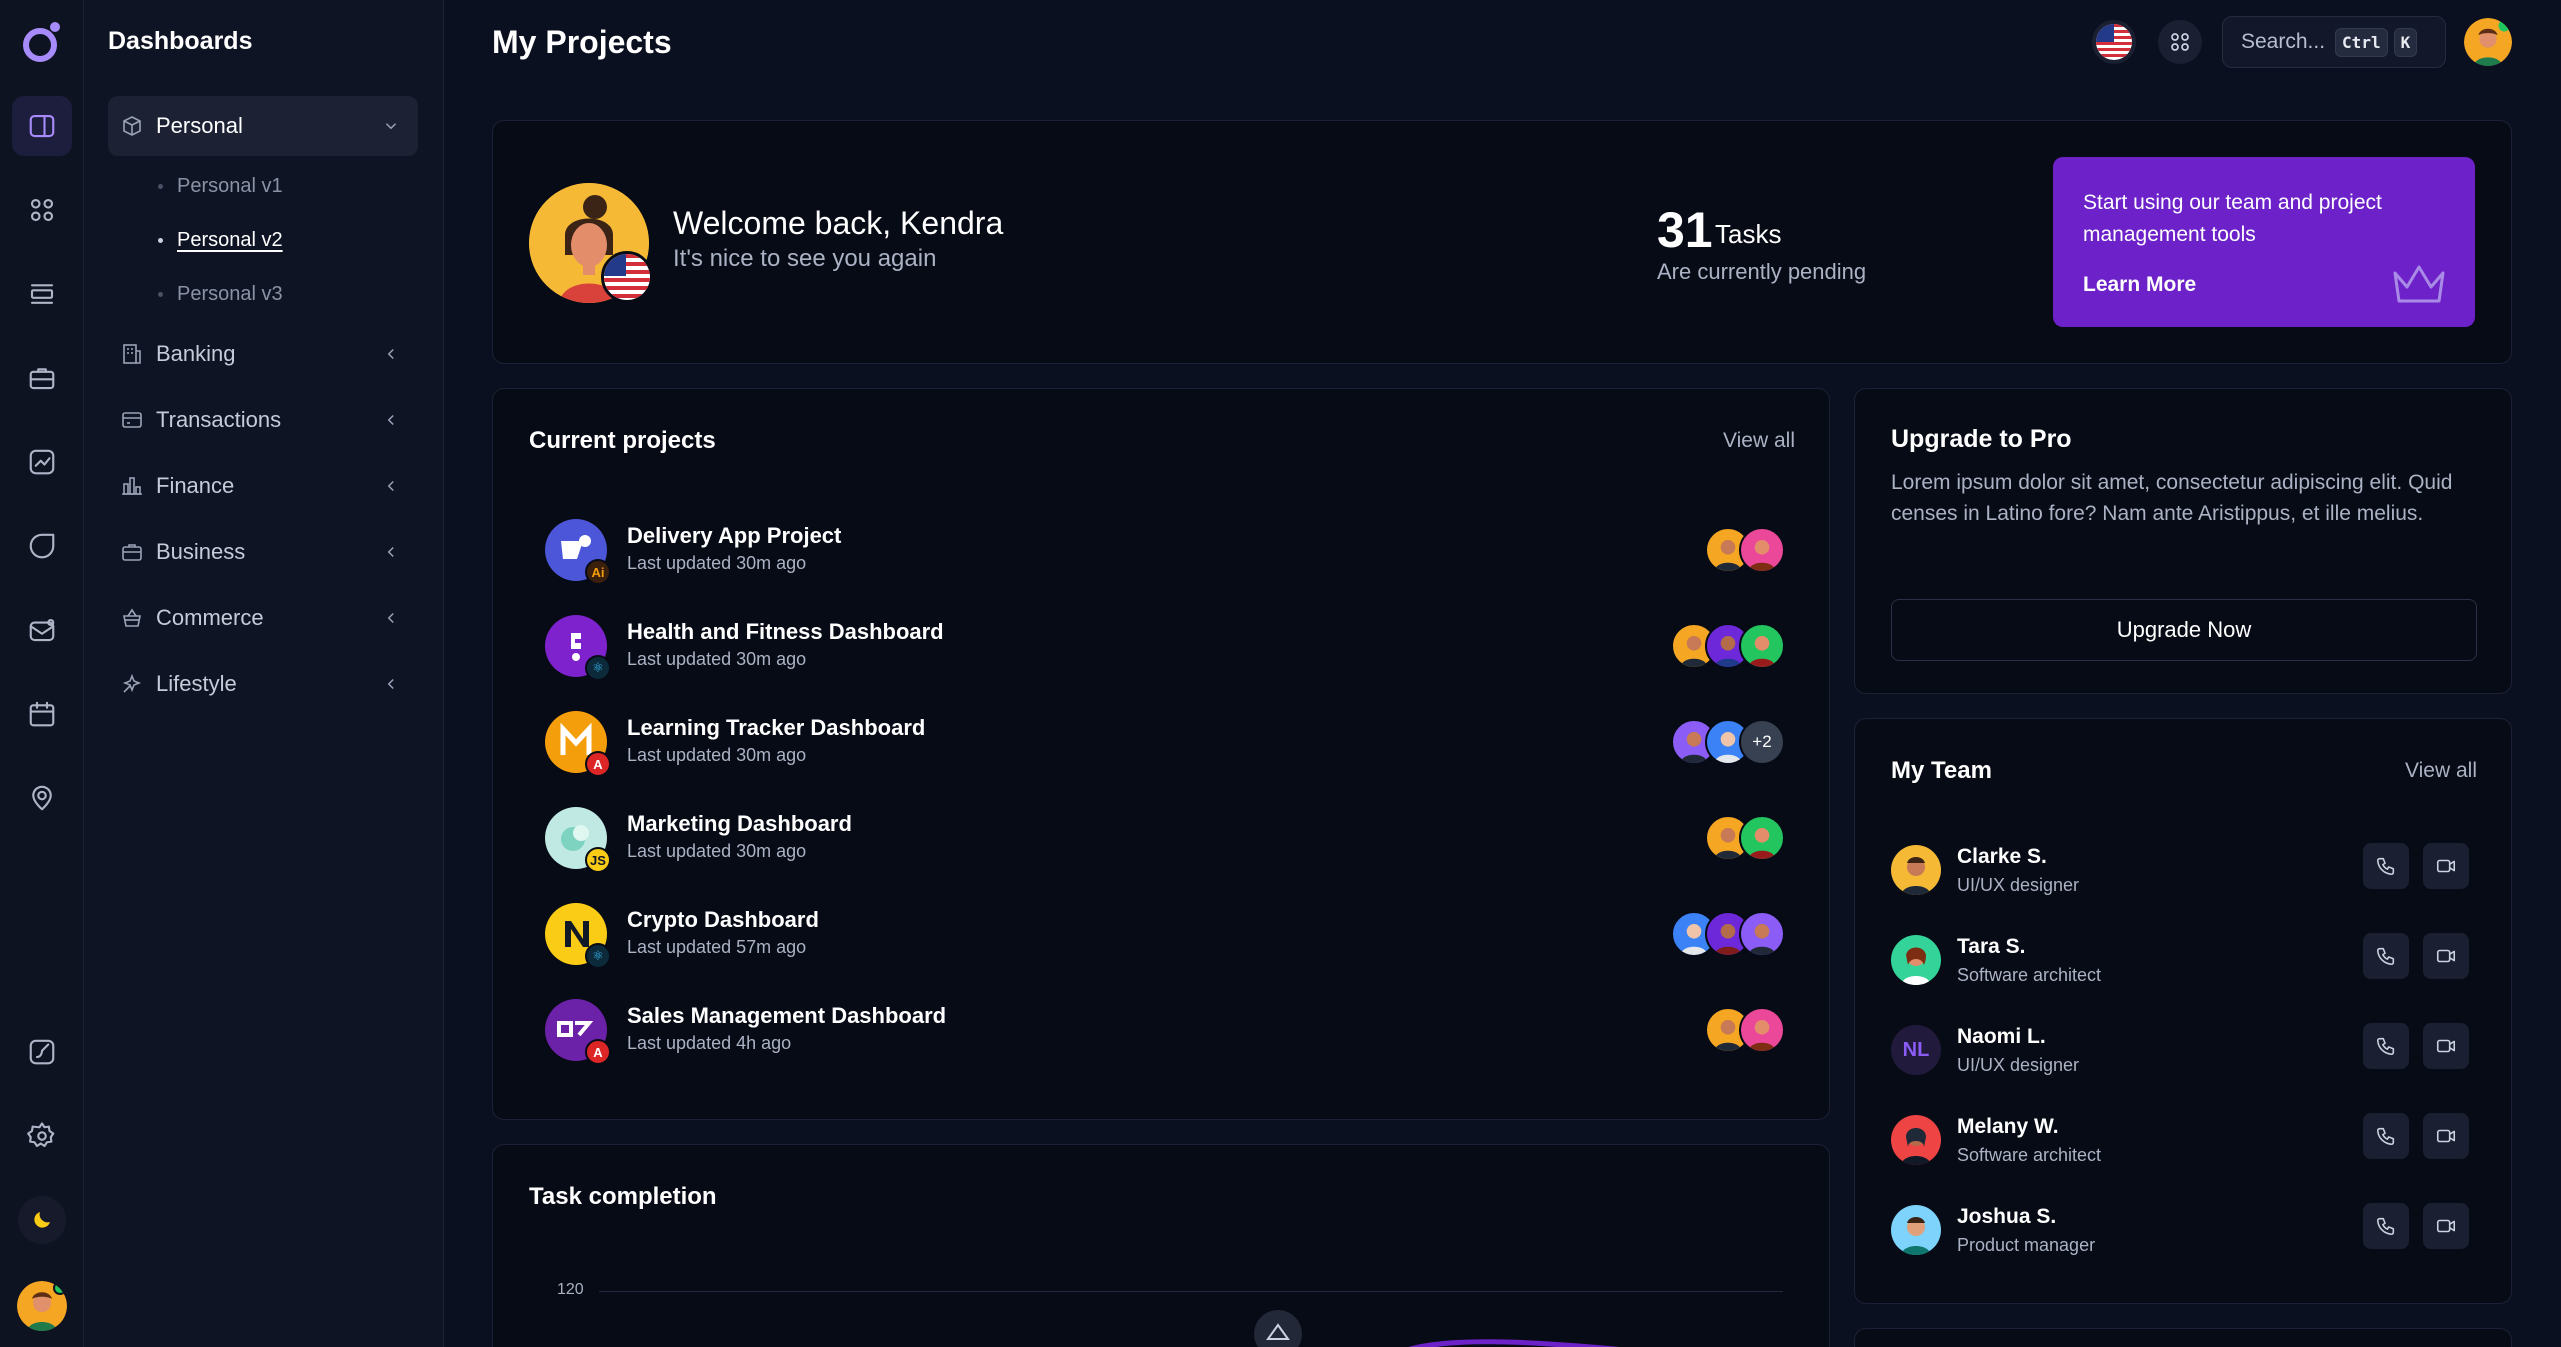 Image resolution: width=2561 pixels, height=1347 pixels. What do you see at coordinates (2361, 42) in the screenshot?
I see `kbd-ctrl: Ctrl` at bounding box center [2361, 42].